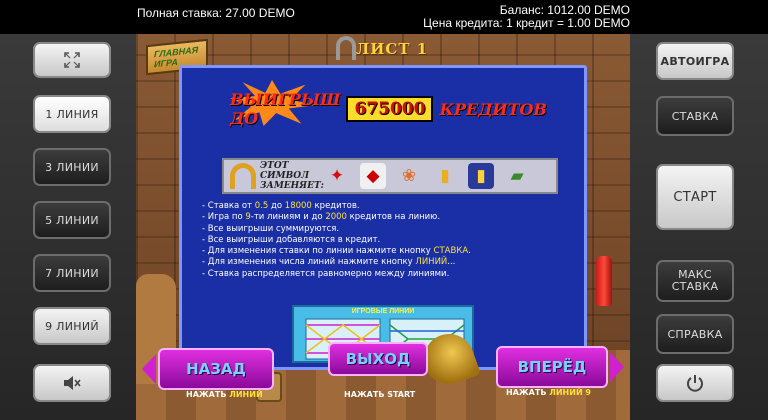  I want to click on max-bet-label-2: СТАВКА, so click(695, 286).